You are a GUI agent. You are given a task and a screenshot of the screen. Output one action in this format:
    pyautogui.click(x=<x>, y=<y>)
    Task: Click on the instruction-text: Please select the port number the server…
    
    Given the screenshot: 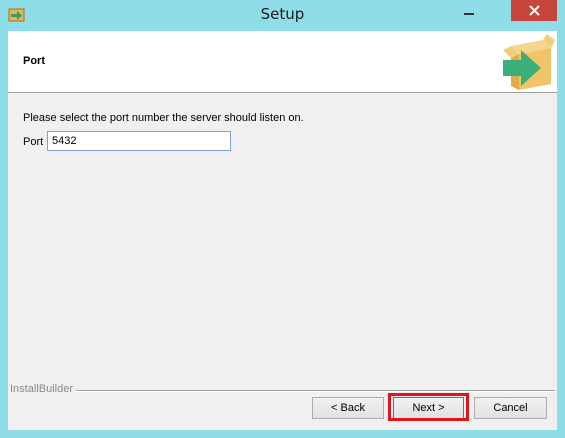 What is the action you would take?
    pyautogui.click(x=163, y=118)
    